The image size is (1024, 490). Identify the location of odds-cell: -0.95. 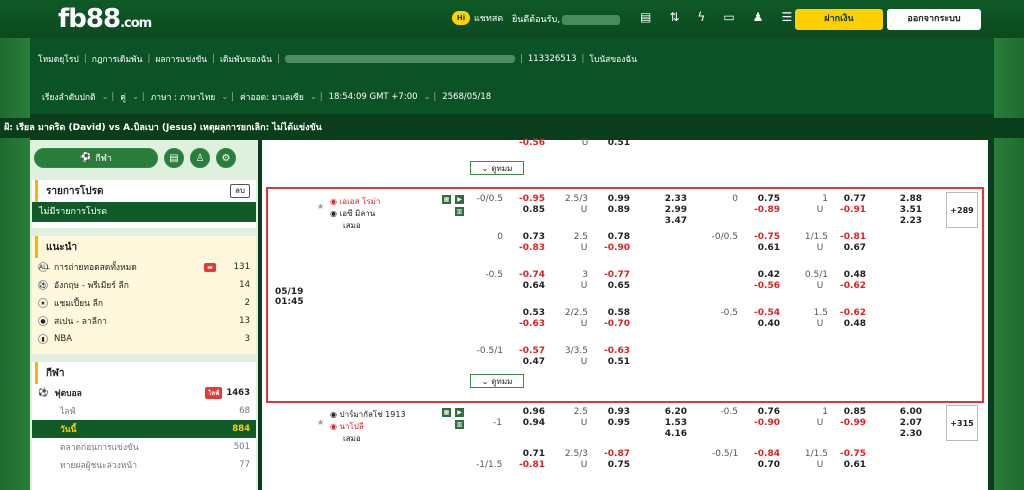
(530, 199).